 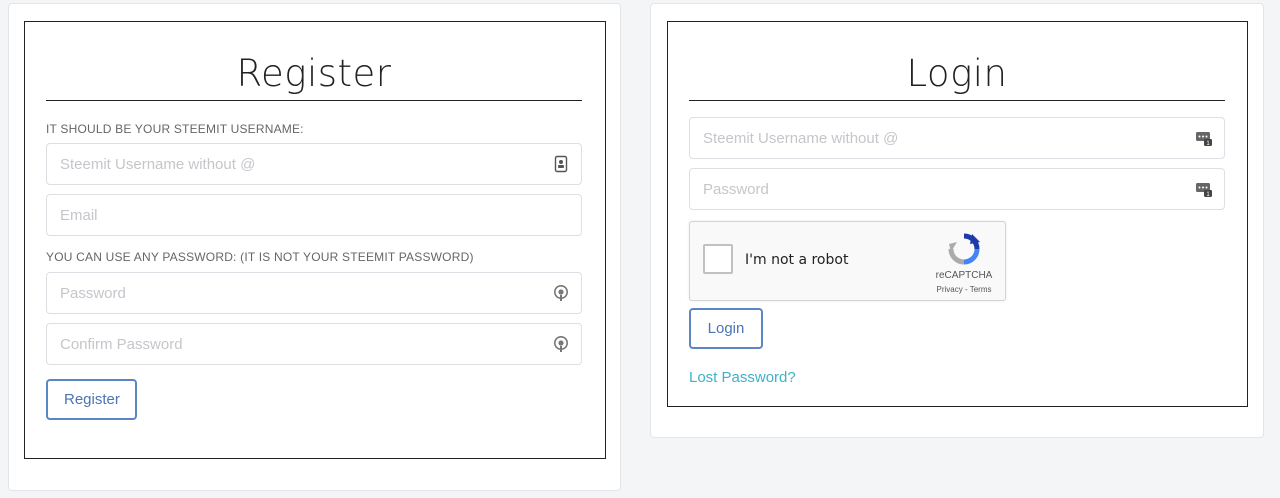 What do you see at coordinates (726, 328) in the screenshot?
I see `login-button: Login` at bounding box center [726, 328].